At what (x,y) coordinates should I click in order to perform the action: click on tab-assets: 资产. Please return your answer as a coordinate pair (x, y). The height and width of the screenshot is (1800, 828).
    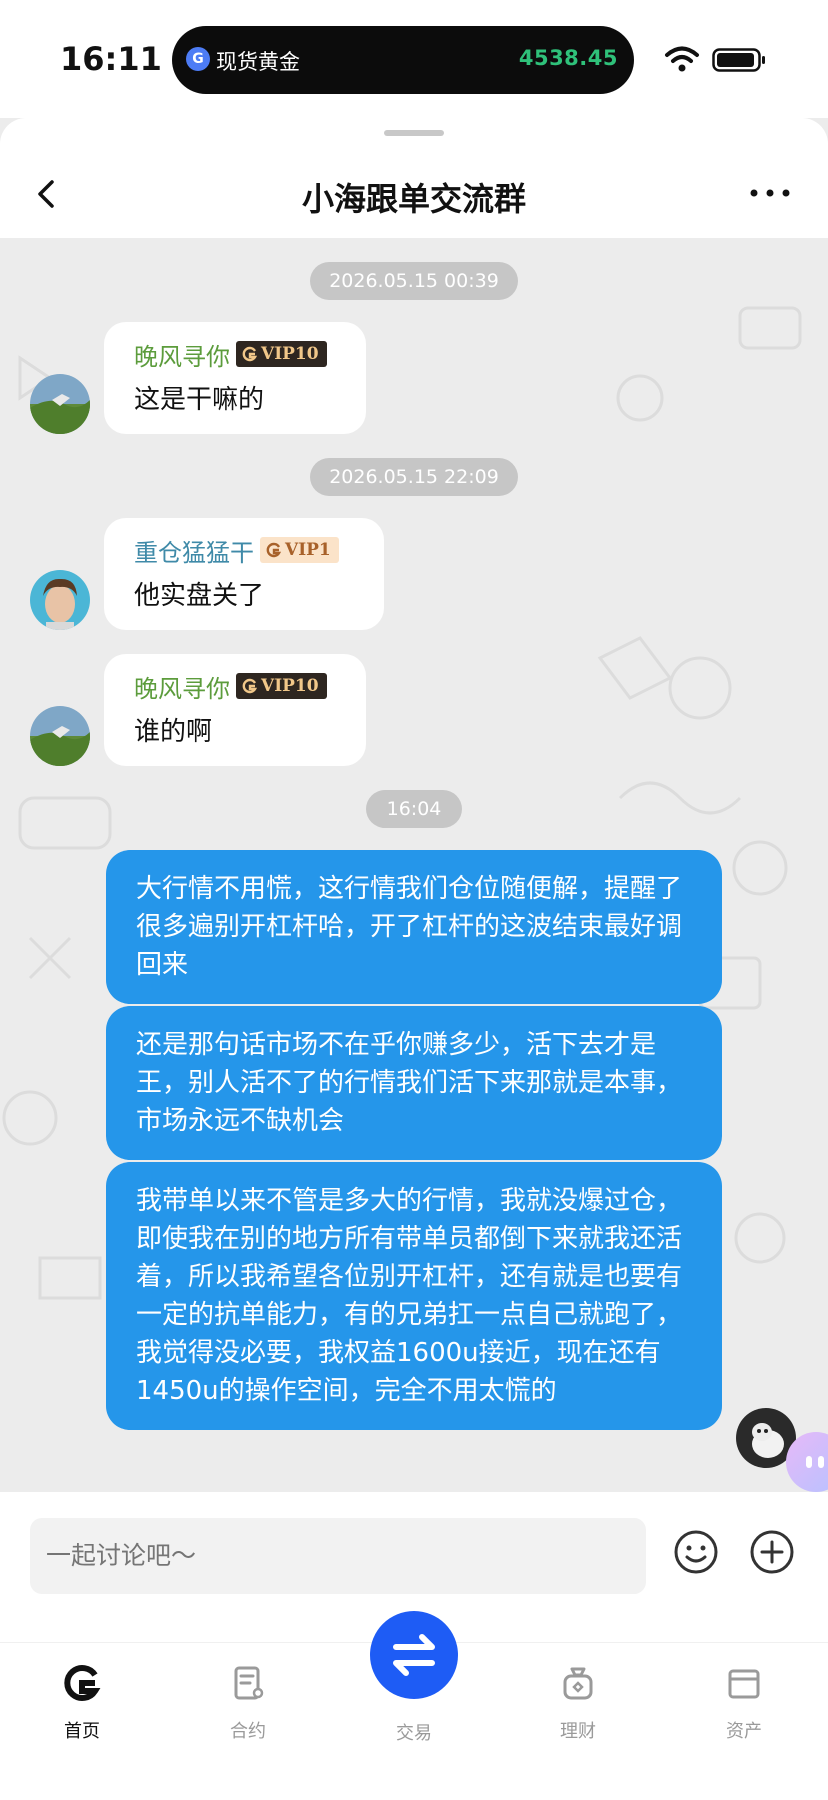
    Looking at the image, I should click on (744, 1703).